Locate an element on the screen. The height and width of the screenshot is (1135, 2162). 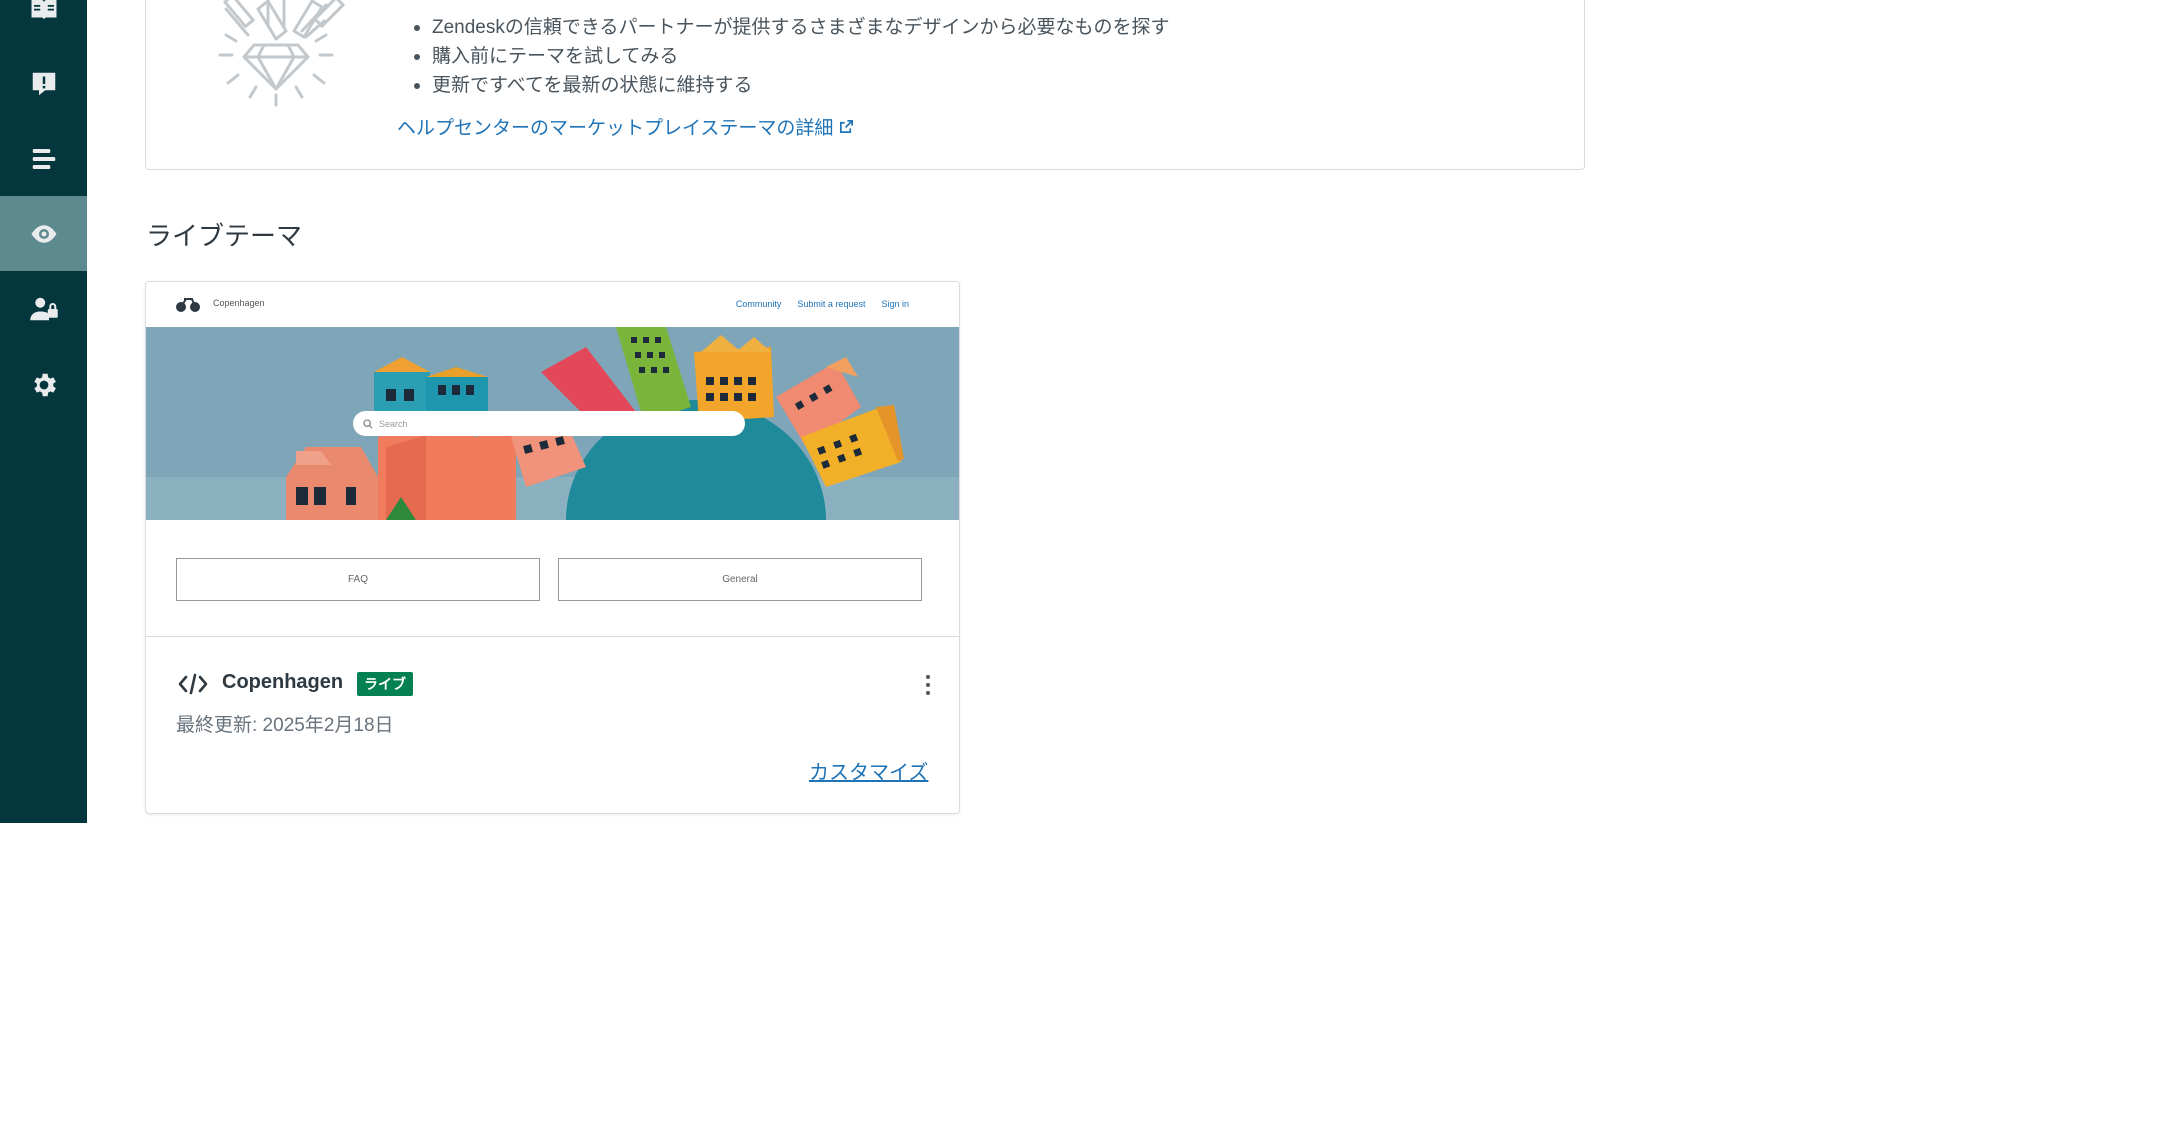
preview-nav-submit-request: Submit a request is located at coordinates (831, 304).